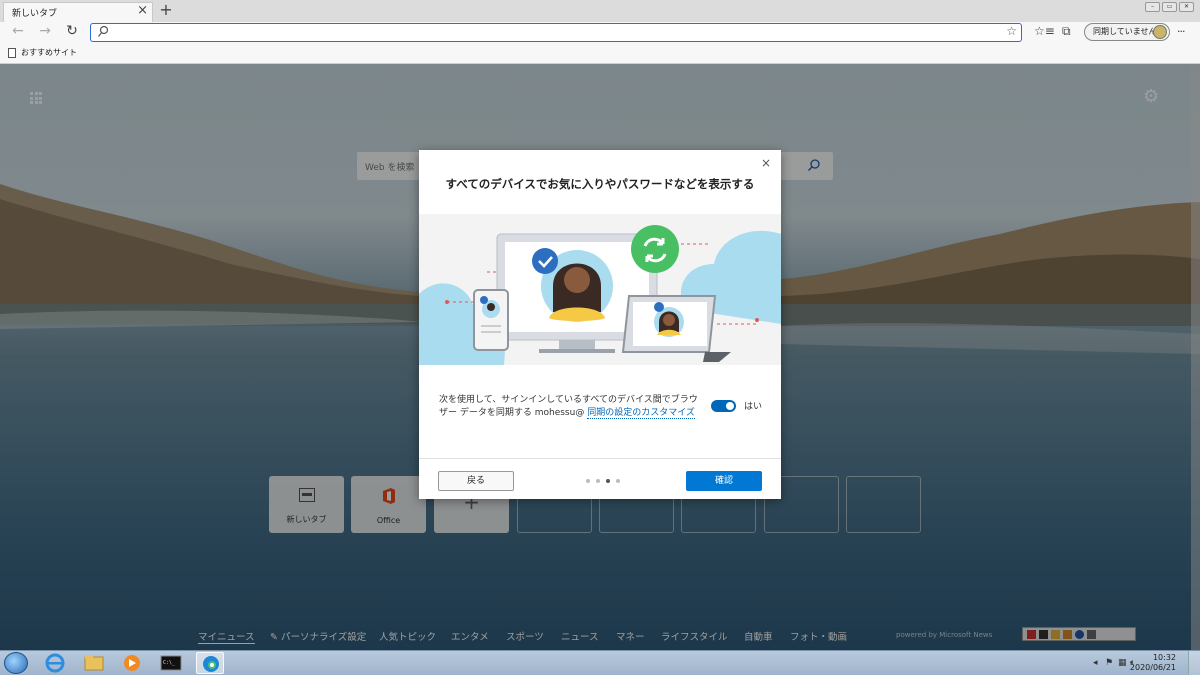 The height and width of the screenshot is (675, 1200). Describe the element at coordinates (18, 31) in the screenshot. I see `back-button: ←` at that location.